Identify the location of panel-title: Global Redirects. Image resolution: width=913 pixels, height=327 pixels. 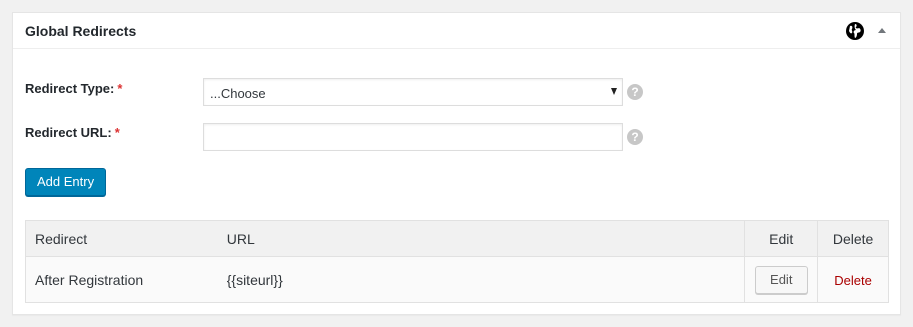
(81, 31).